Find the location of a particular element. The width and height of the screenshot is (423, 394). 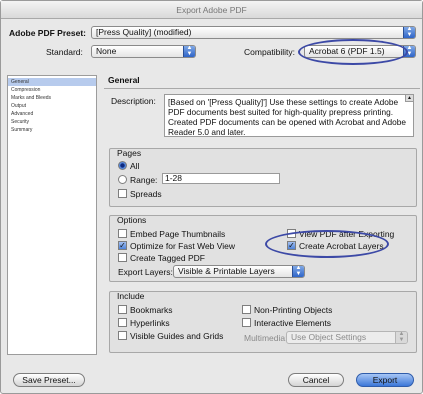

pages-group: Pages All Range: 1-28 Spreads is located at coordinates (263, 177).